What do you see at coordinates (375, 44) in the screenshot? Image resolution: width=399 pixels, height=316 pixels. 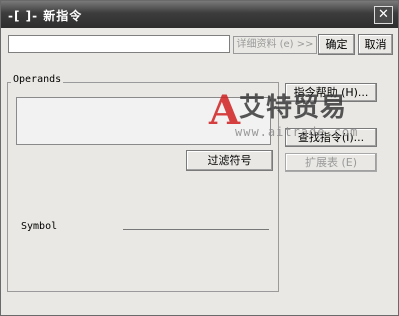 I see `cancel-button: 取消` at bounding box center [375, 44].